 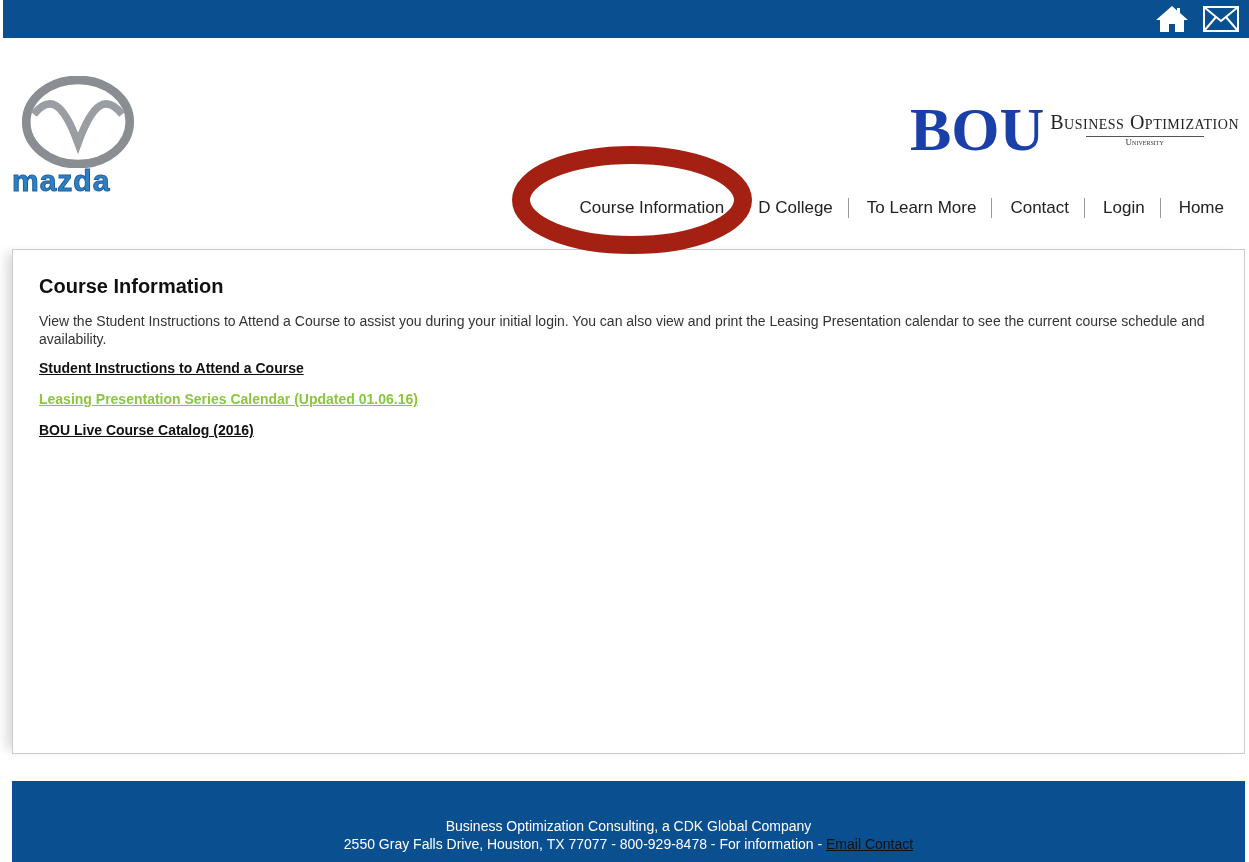 What do you see at coordinates (652, 208) in the screenshot?
I see `nav-link: Course Information` at bounding box center [652, 208].